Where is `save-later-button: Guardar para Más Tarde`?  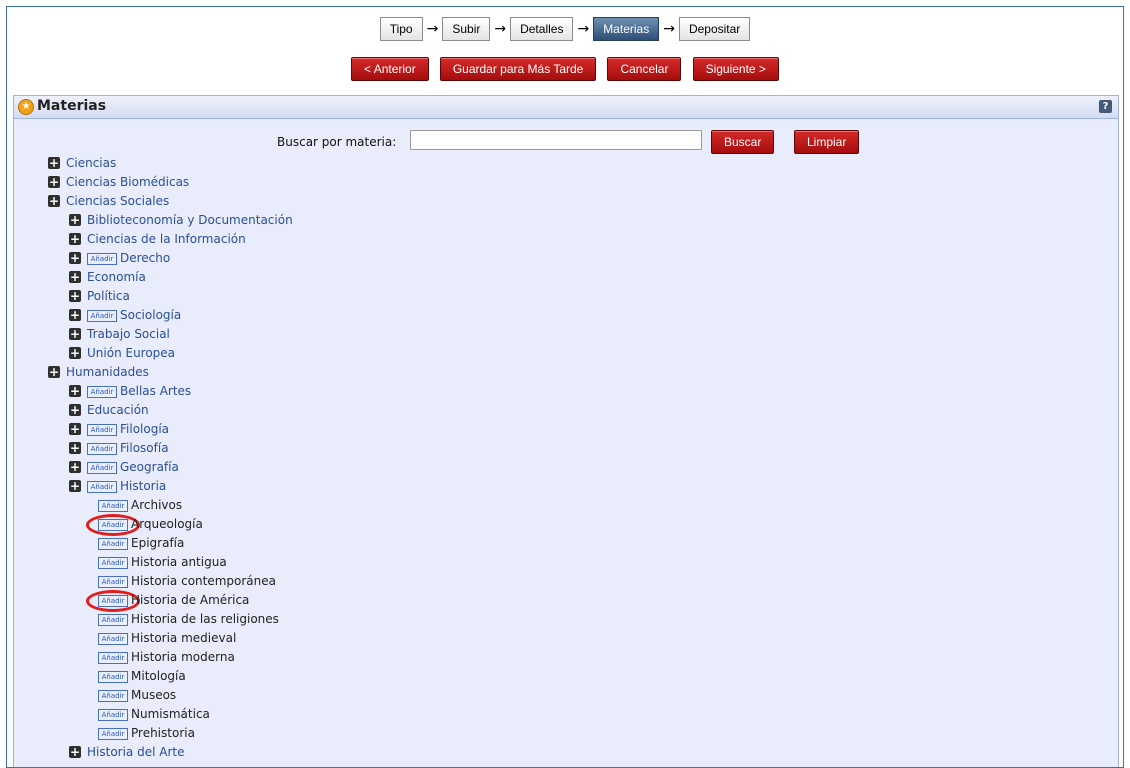 save-later-button: Guardar para Más Tarde is located at coordinates (518, 69).